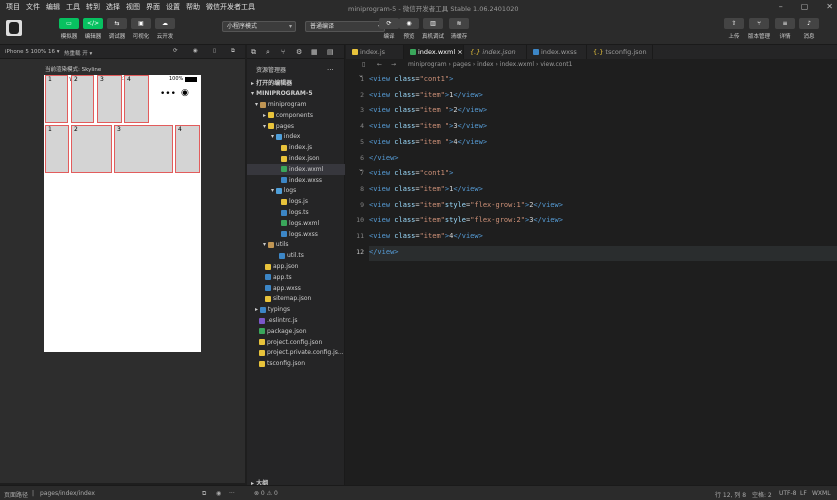  I want to click on editor-button: </> 编辑器, so click(93, 29).